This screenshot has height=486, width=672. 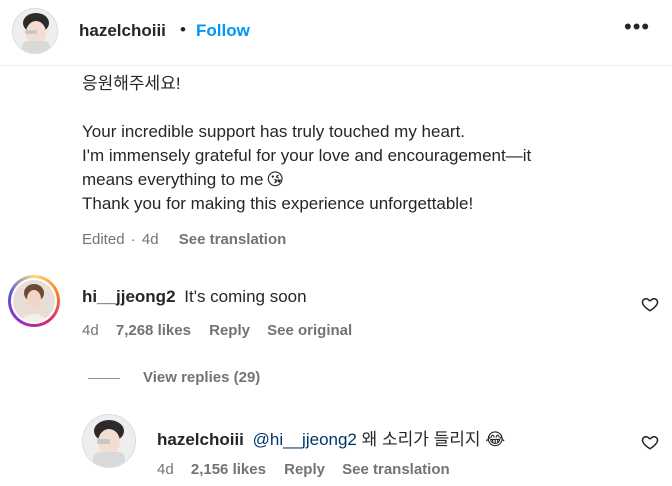 I want to click on likes-count: 7,268 likes, so click(x=153, y=330).